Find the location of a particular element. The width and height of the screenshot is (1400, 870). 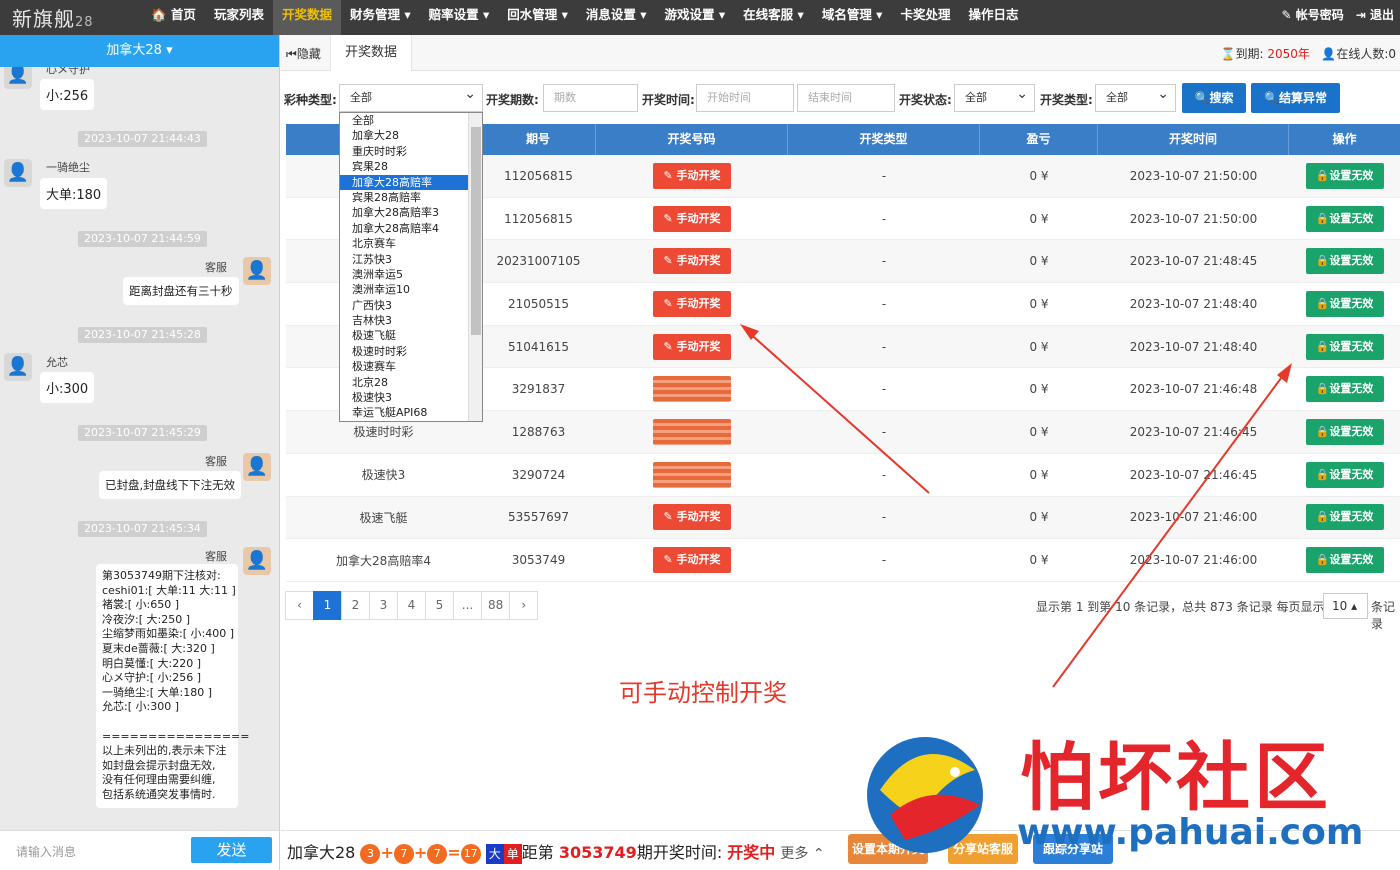

dropdown-option: 加拿大28 is located at coordinates (411, 135).